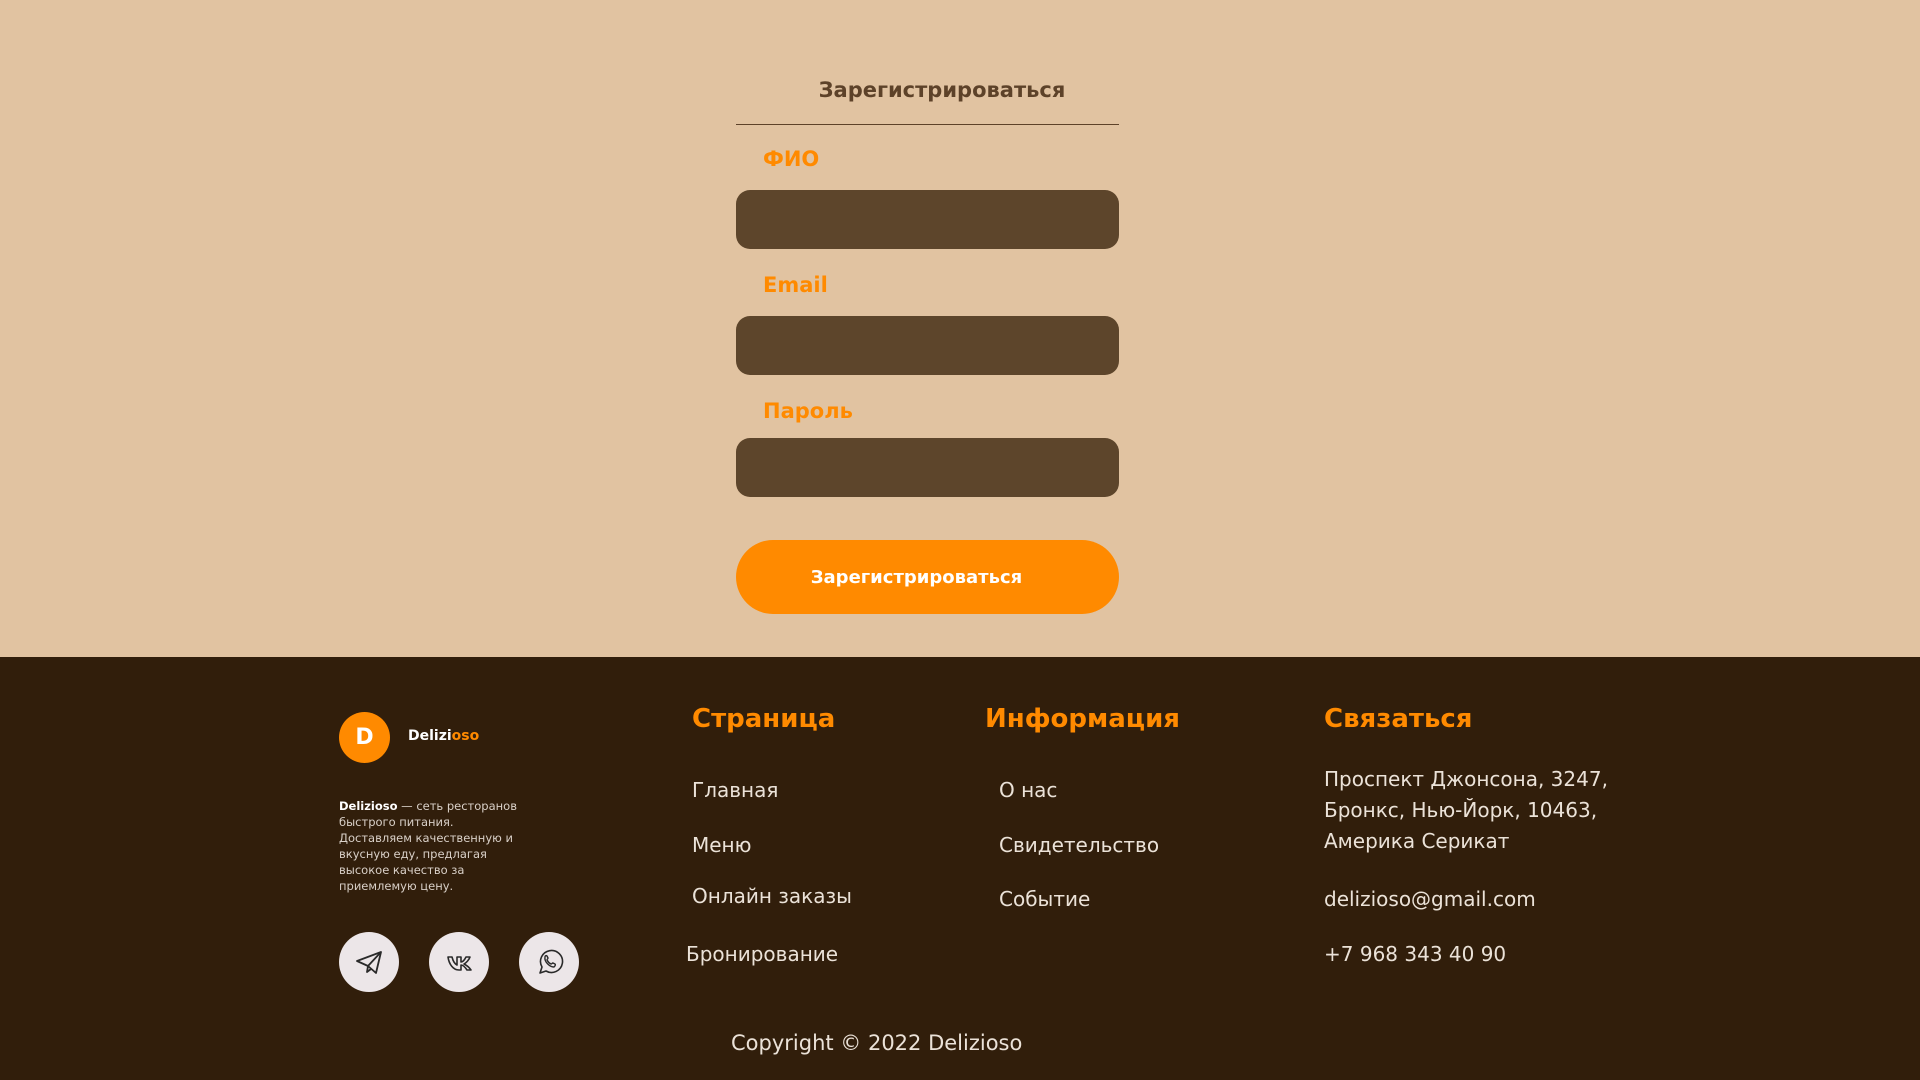 Image resolution: width=1920 pixels, height=1080 pixels. Describe the element at coordinates (927, 345) in the screenshot. I see `email-field` at that location.